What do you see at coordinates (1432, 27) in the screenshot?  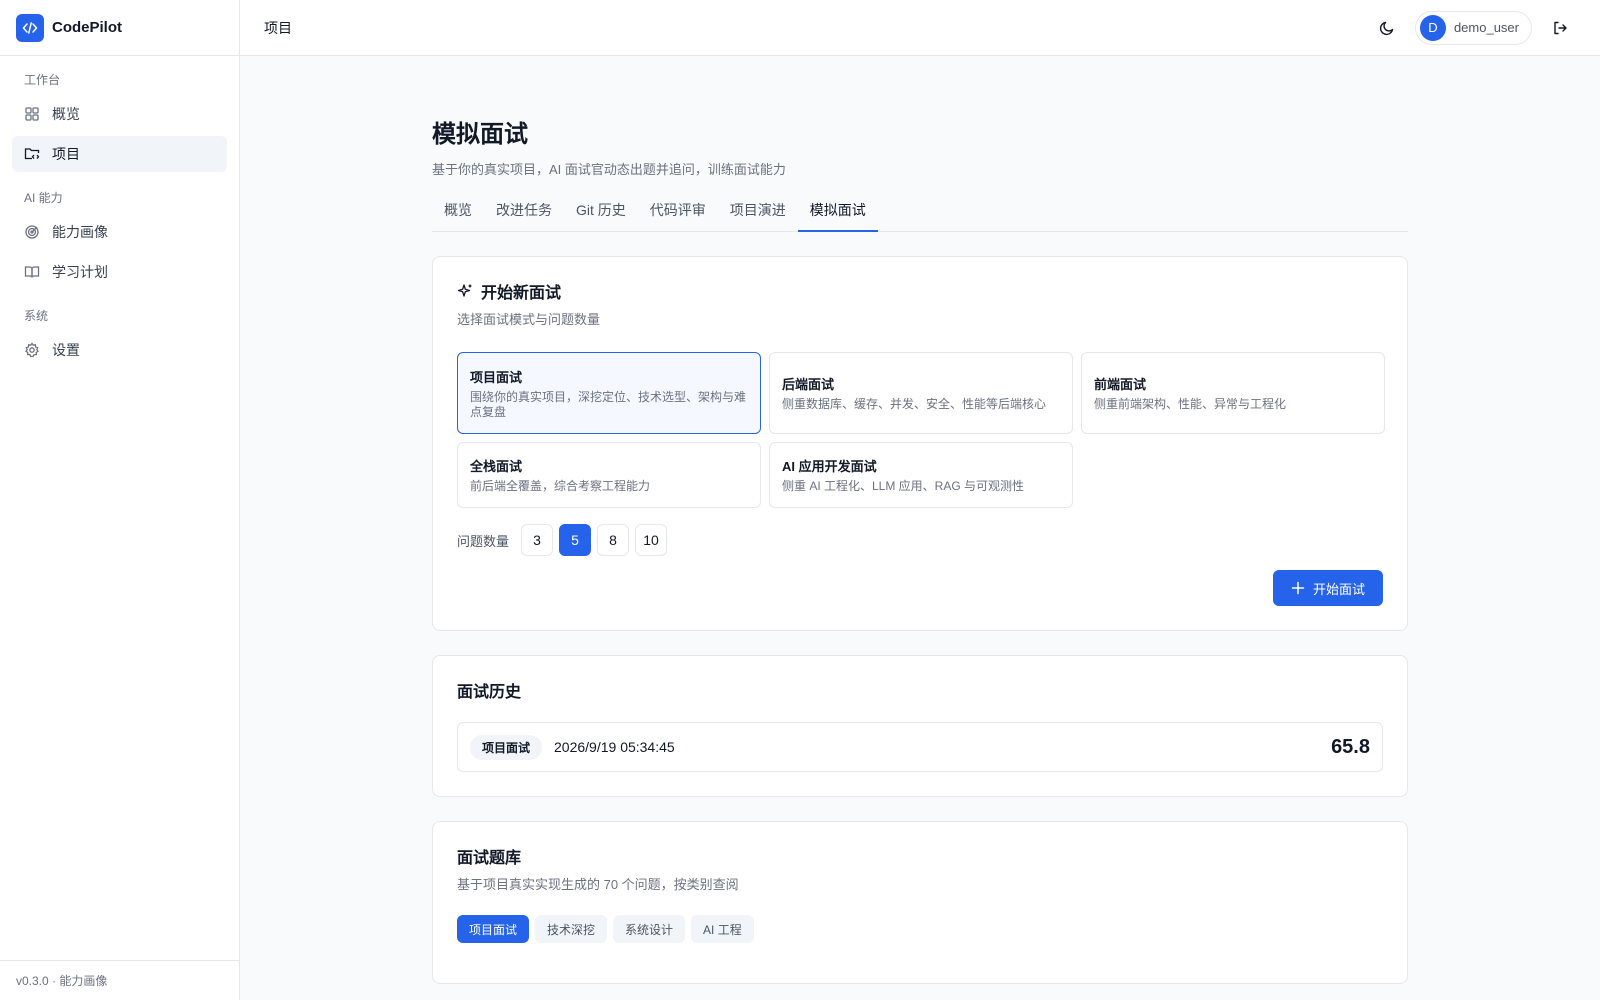 I see `avatar: D` at bounding box center [1432, 27].